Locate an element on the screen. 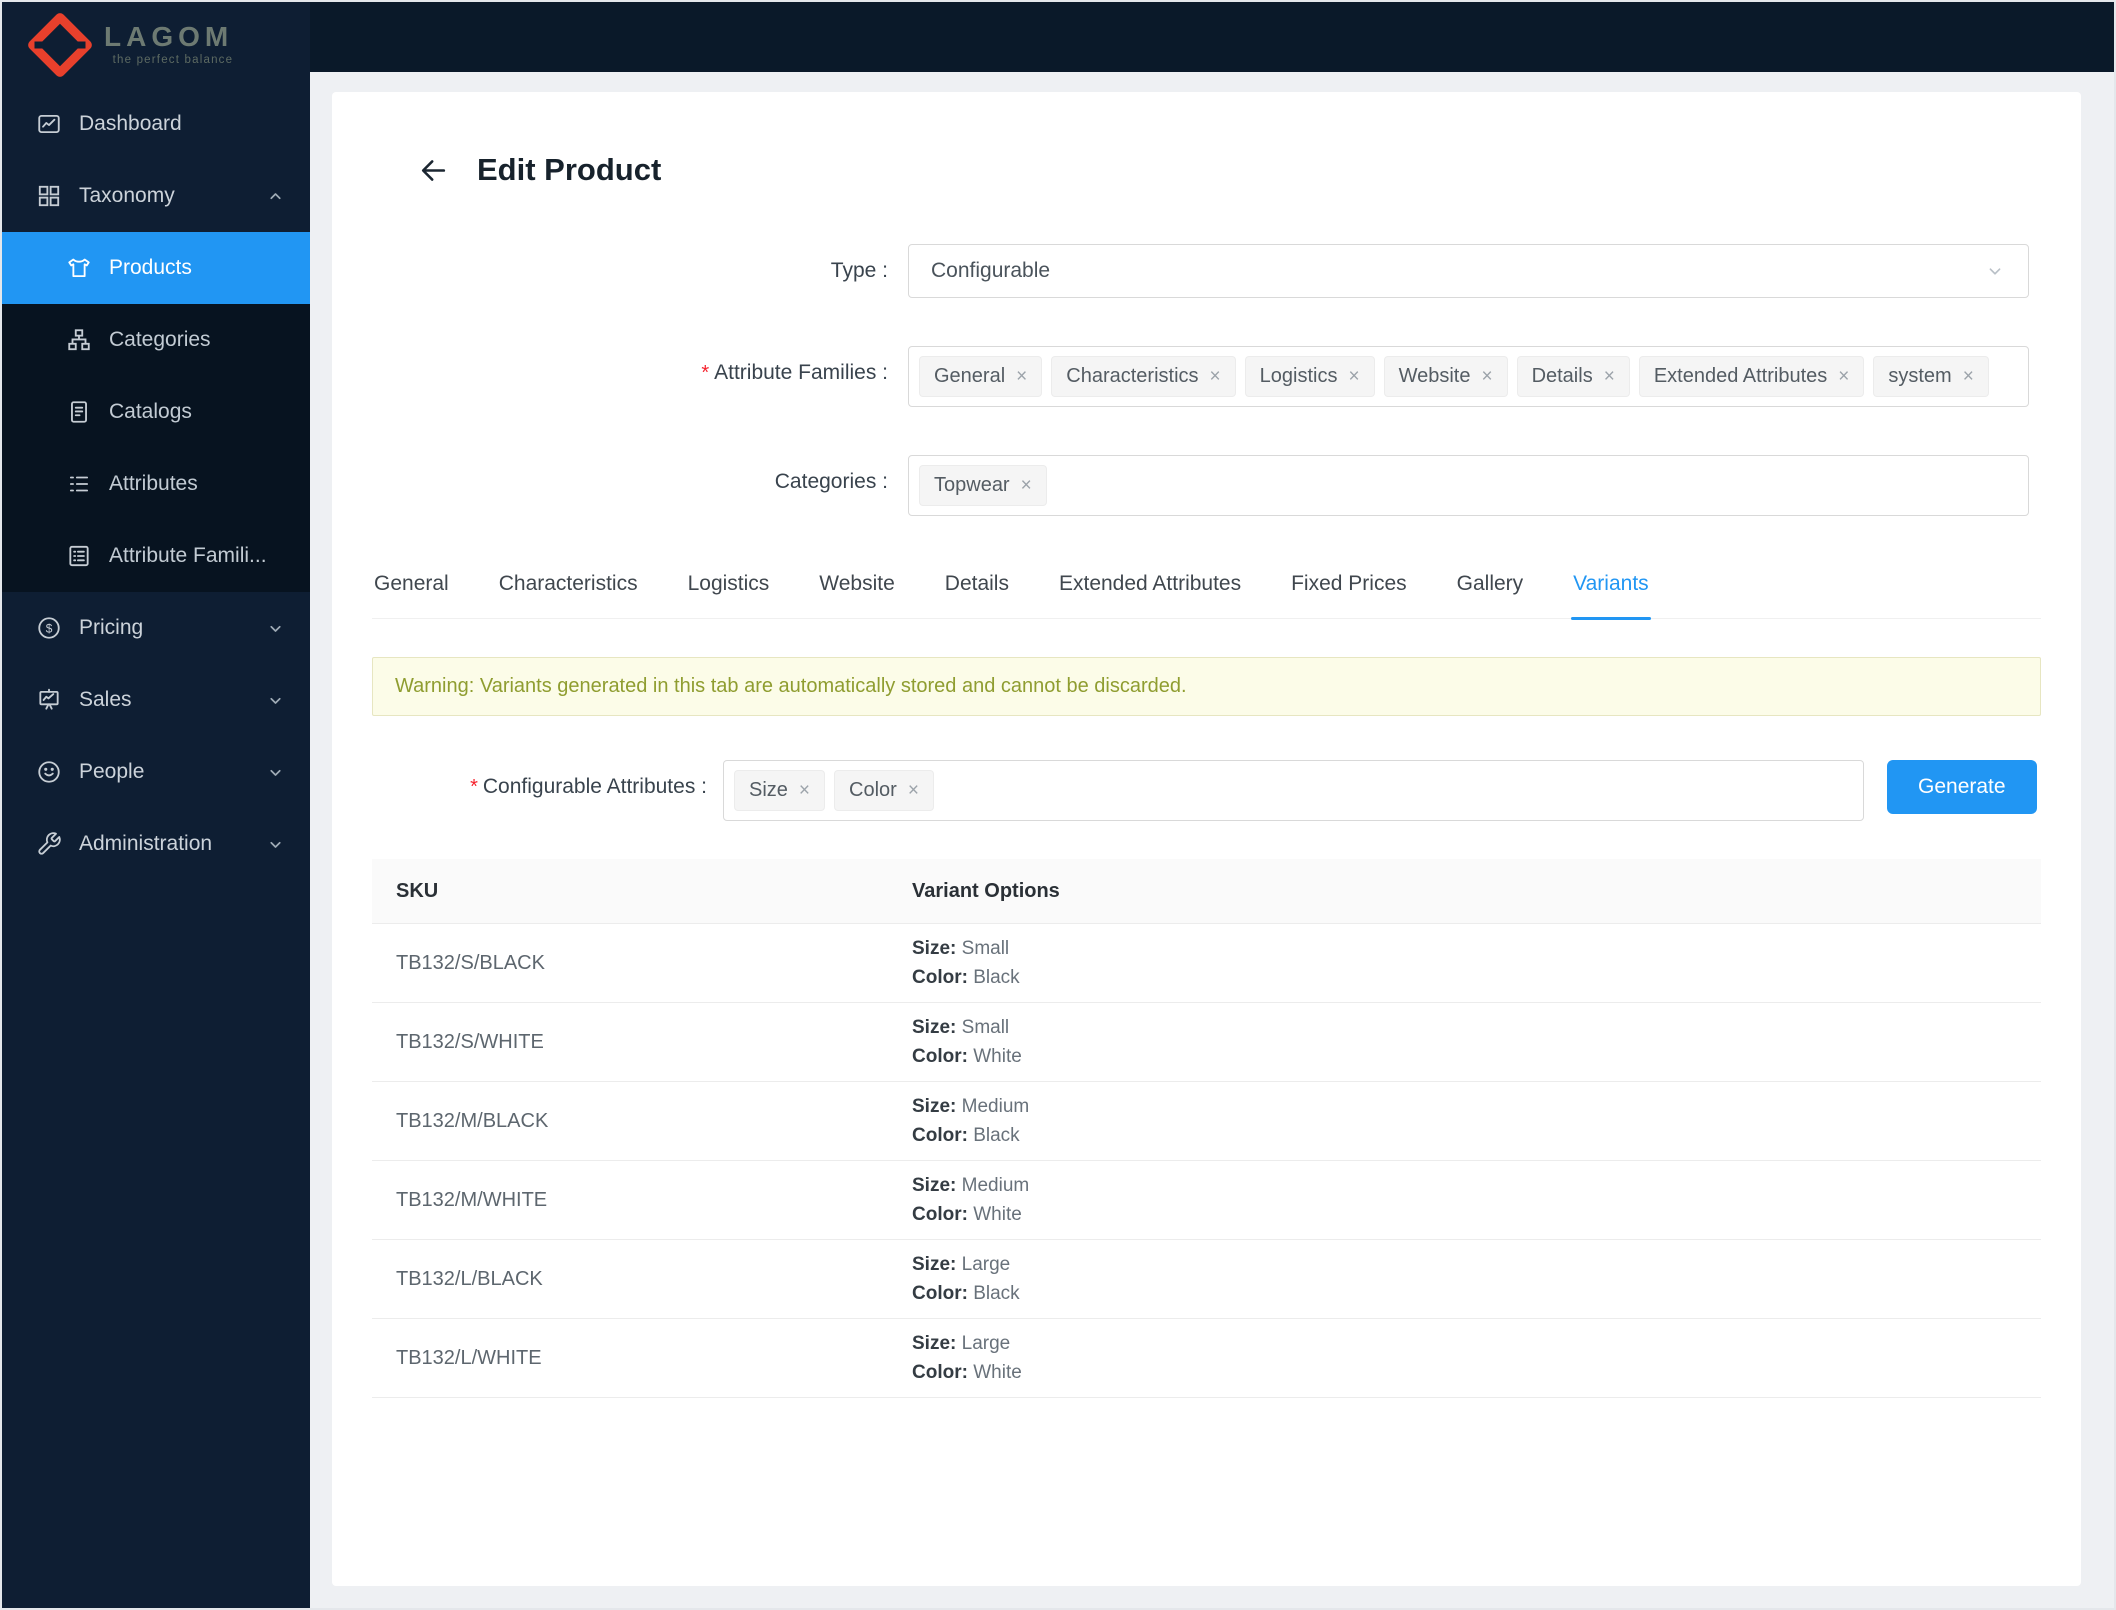  options-cell: Size: Small Color: Black is located at coordinates (1476, 963).